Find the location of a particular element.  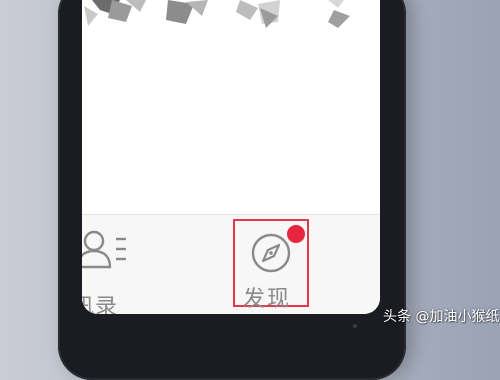

tab-discover-label: 发现 is located at coordinates (267, 299).